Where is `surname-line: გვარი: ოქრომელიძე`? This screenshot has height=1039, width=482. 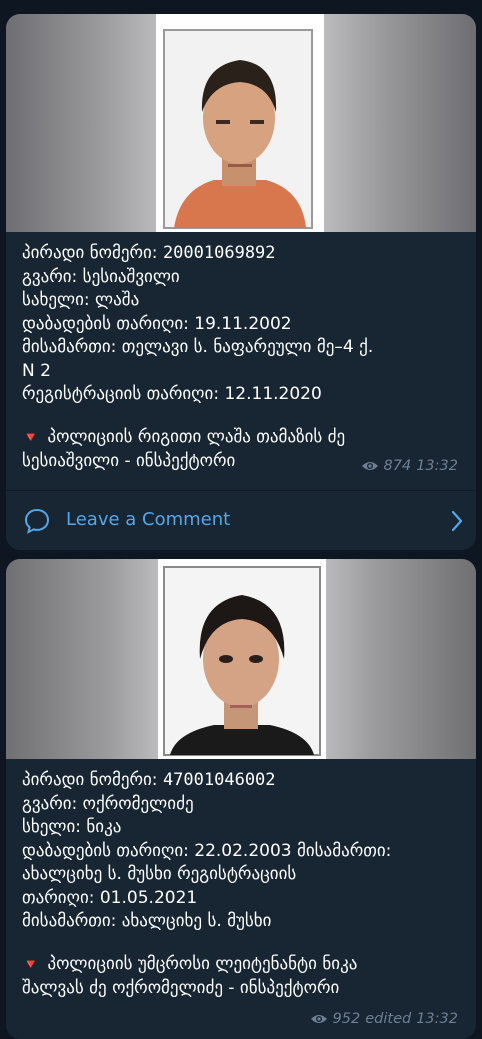 surname-line: გვარი: ოქრომელიძე is located at coordinates (108, 803).